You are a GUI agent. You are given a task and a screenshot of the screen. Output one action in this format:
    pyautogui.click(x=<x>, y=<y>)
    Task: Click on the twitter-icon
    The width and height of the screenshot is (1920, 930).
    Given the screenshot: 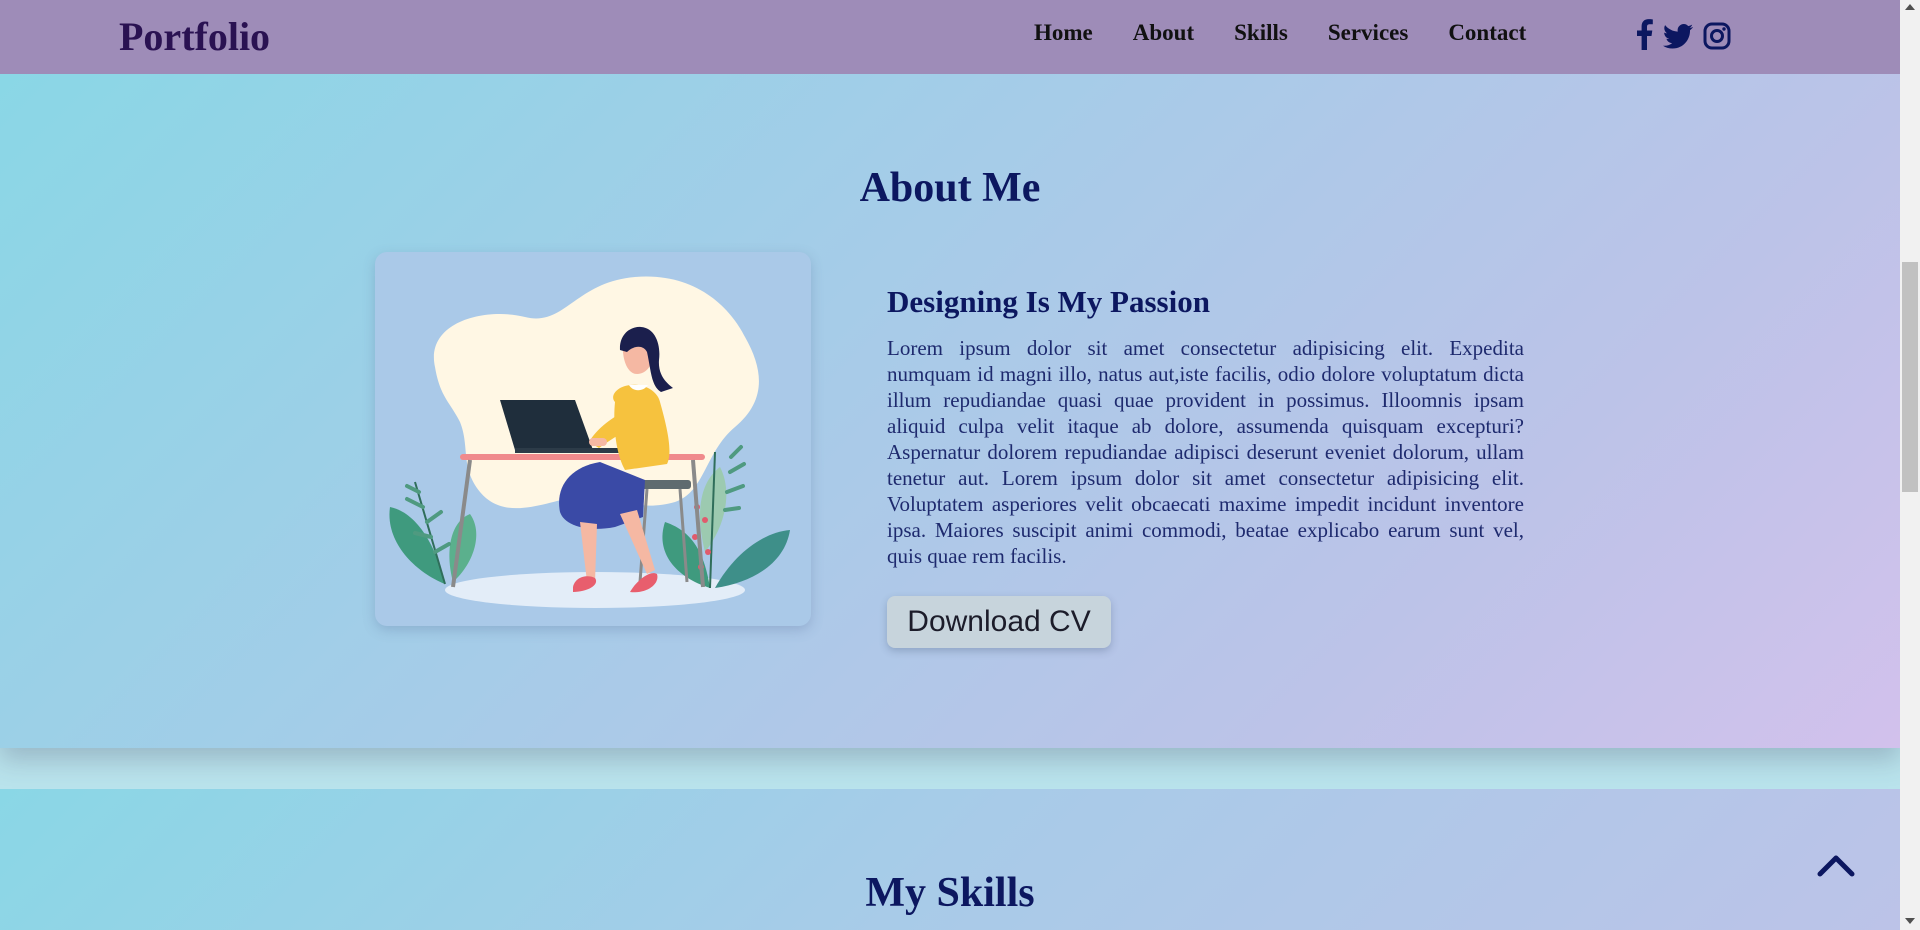 What is the action you would take?
    pyautogui.click(x=1678, y=35)
    